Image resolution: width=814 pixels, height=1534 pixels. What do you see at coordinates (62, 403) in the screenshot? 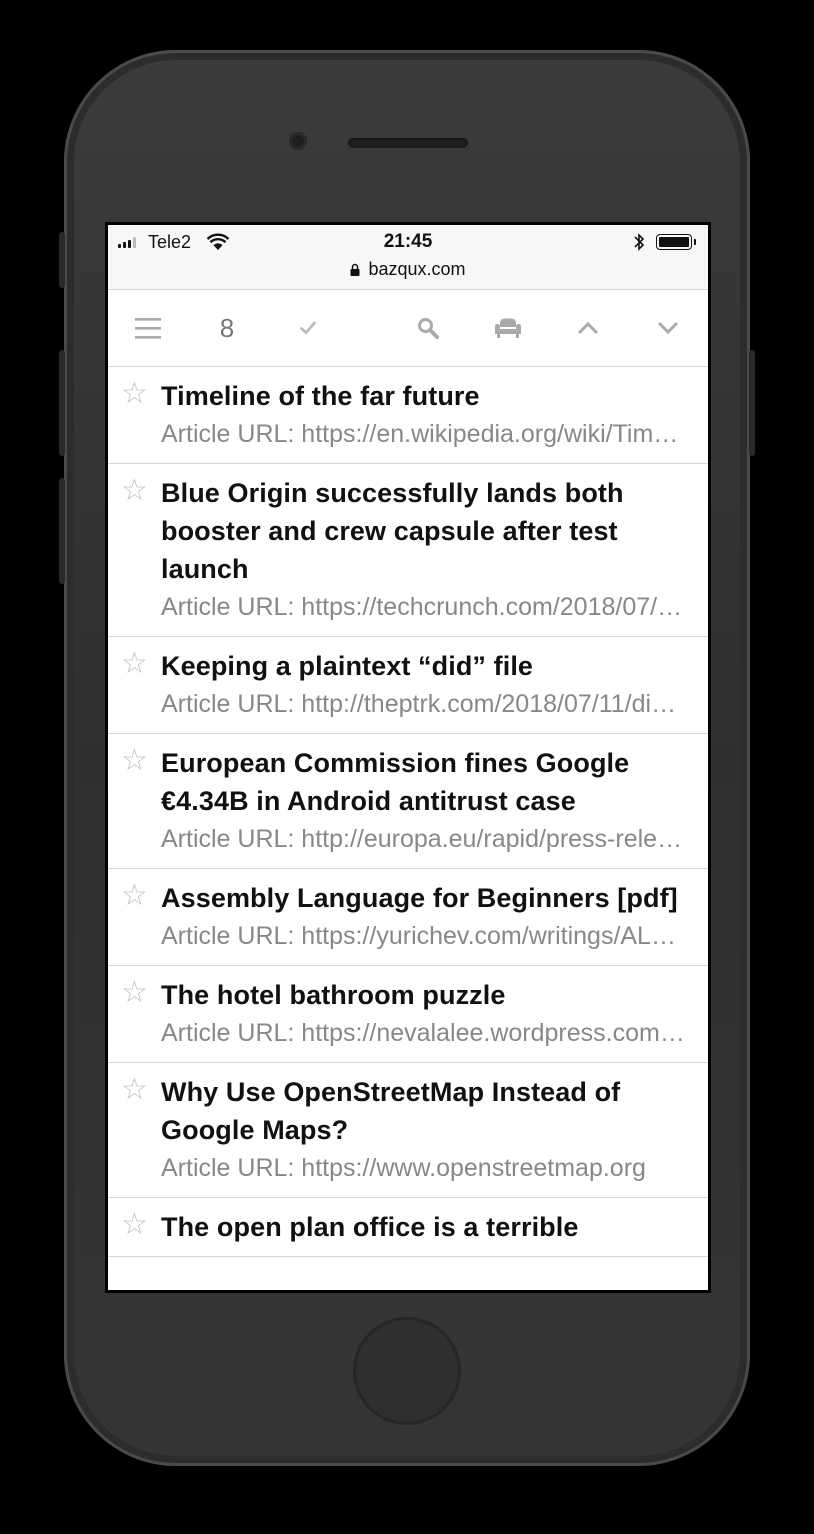
I see `volume-up-button` at bounding box center [62, 403].